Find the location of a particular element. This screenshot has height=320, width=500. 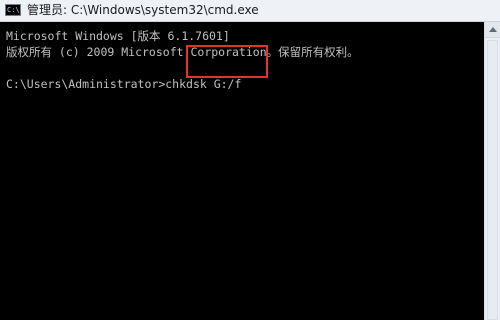

typed-command: chkdsk G:/f is located at coordinates (203, 84).